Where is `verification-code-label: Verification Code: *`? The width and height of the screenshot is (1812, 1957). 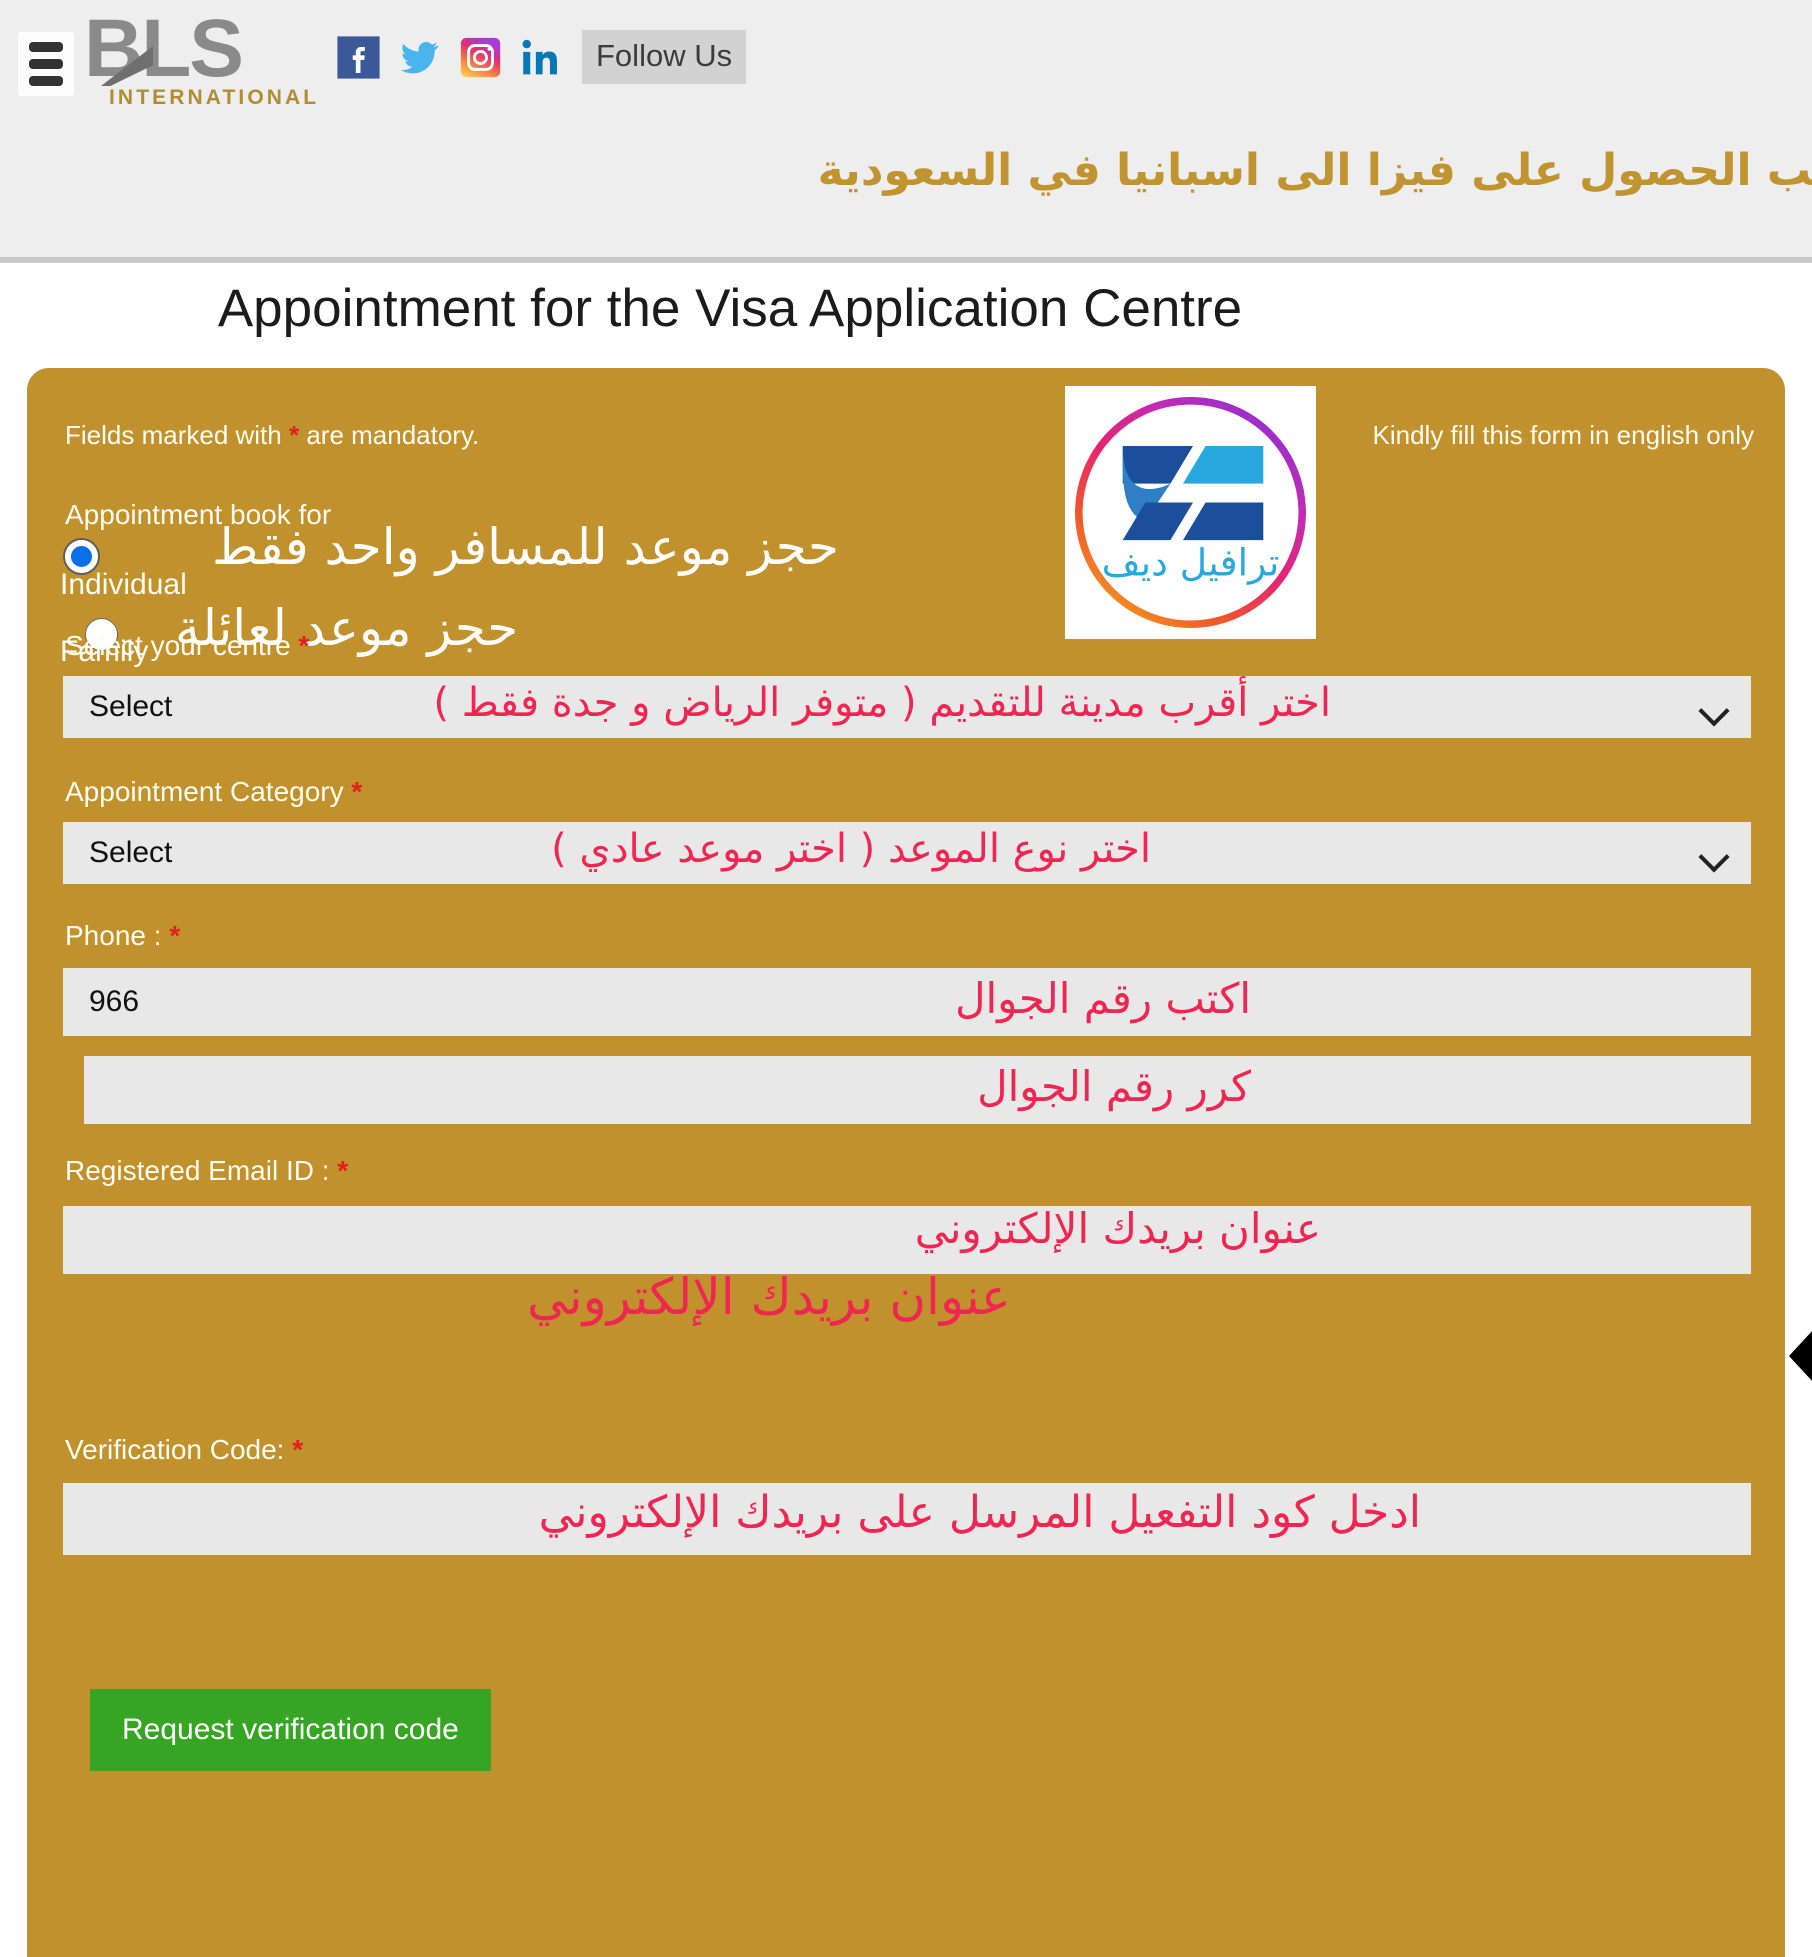
verification-code-label: Verification Code: * is located at coordinates (184, 1450).